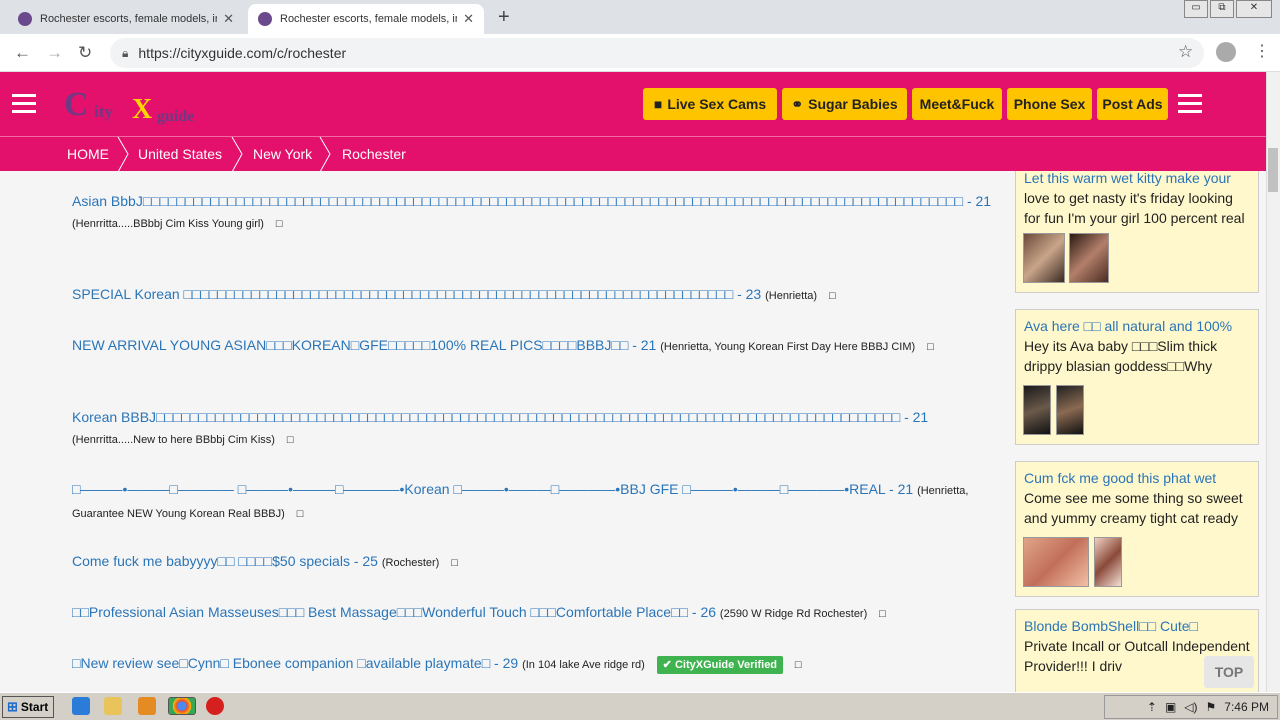  Describe the element at coordinates (1211, 707) in the screenshot. I see `flag-icon: ⚑` at that location.